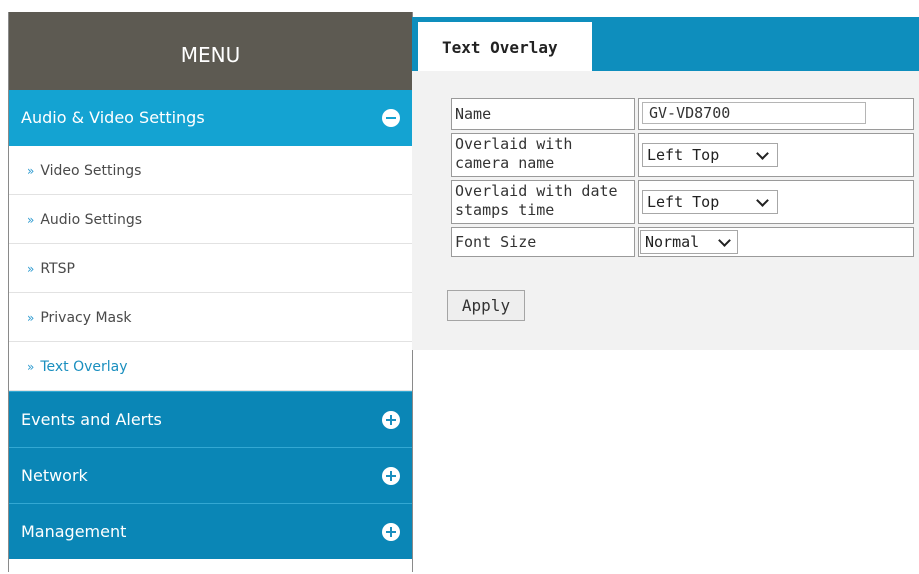  What do you see at coordinates (210, 118) in the screenshot?
I see `section-audio-video-settings: Audio & Video Settings` at bounding box center [210, 118].